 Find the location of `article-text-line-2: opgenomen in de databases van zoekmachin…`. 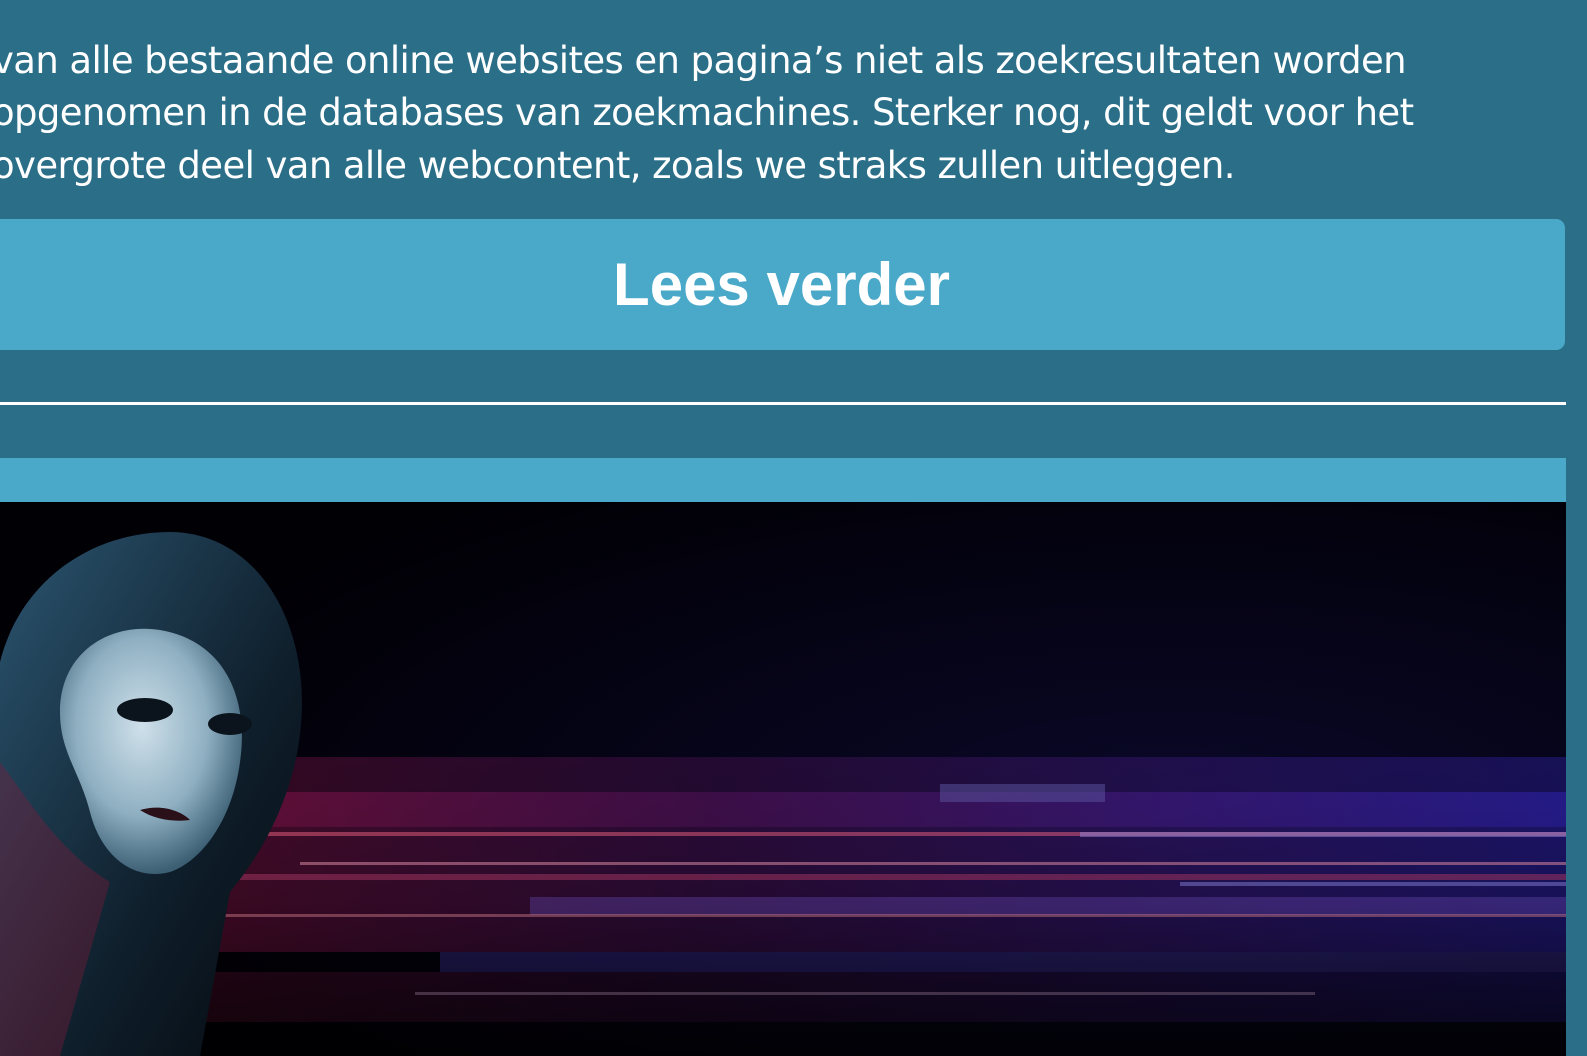

article-text-line-2: opgenomen in de databases van zoekmachin… is located at coordinates (707, 112).